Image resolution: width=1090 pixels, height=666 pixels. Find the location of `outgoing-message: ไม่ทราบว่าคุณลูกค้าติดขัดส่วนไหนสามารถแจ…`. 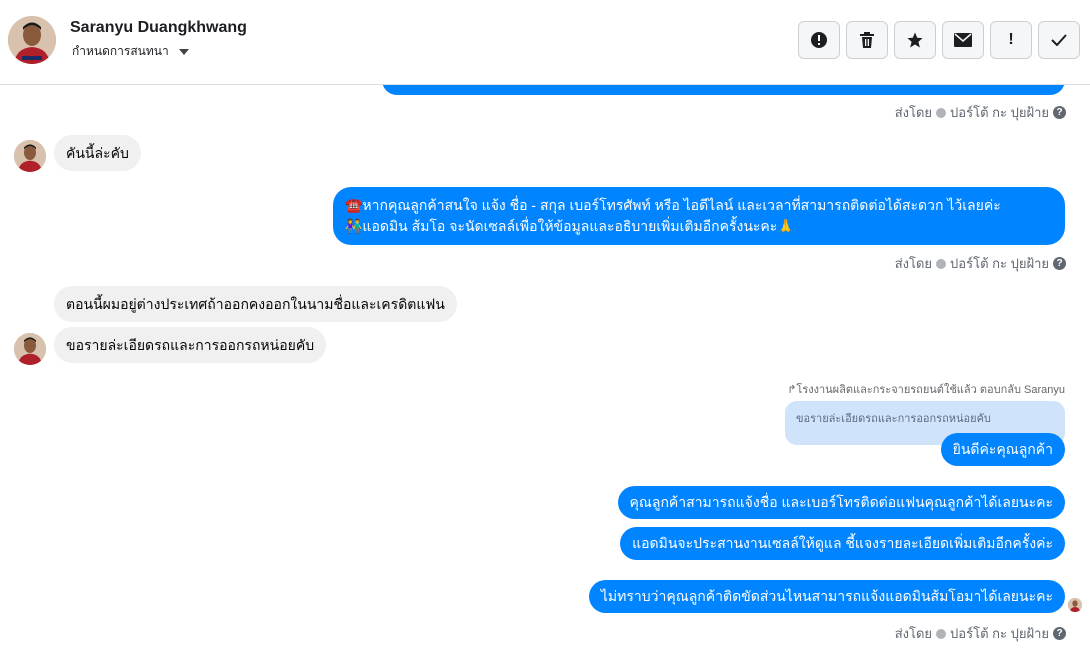

outgoing-message: ไม่ทราบว่าคุณลูกค้าติดขัดส่วนไหนสามารถแจ… is located at coordinates (826, 596).